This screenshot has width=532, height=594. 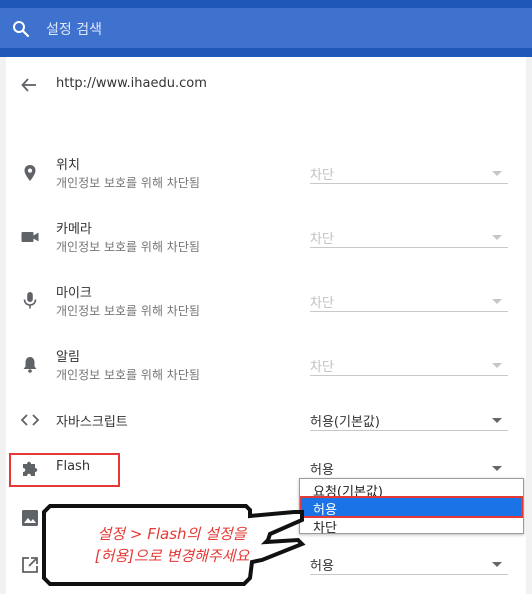 What do you see at coordinates (30, 420) in the screenshot?
I see `code-icon` at bounding box center [30, 420].